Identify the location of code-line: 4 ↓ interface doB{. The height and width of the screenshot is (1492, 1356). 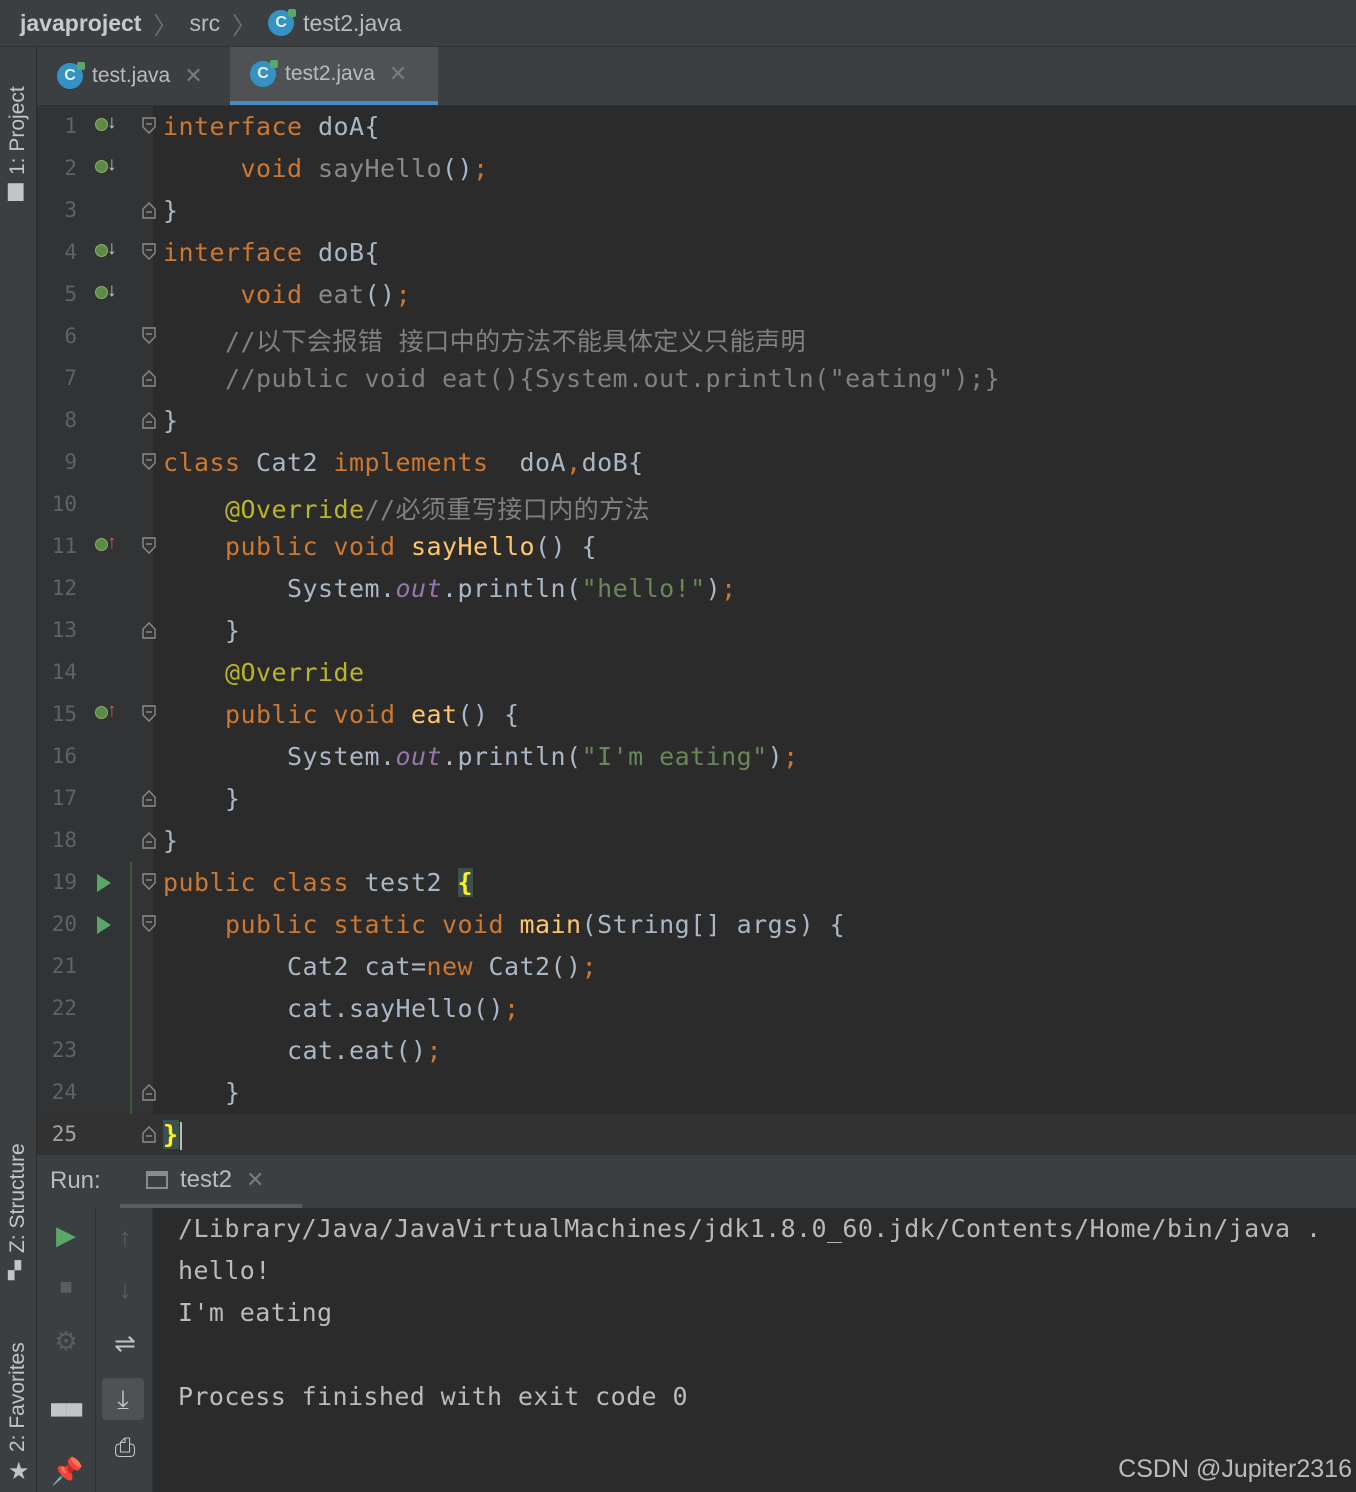
(696, 253).